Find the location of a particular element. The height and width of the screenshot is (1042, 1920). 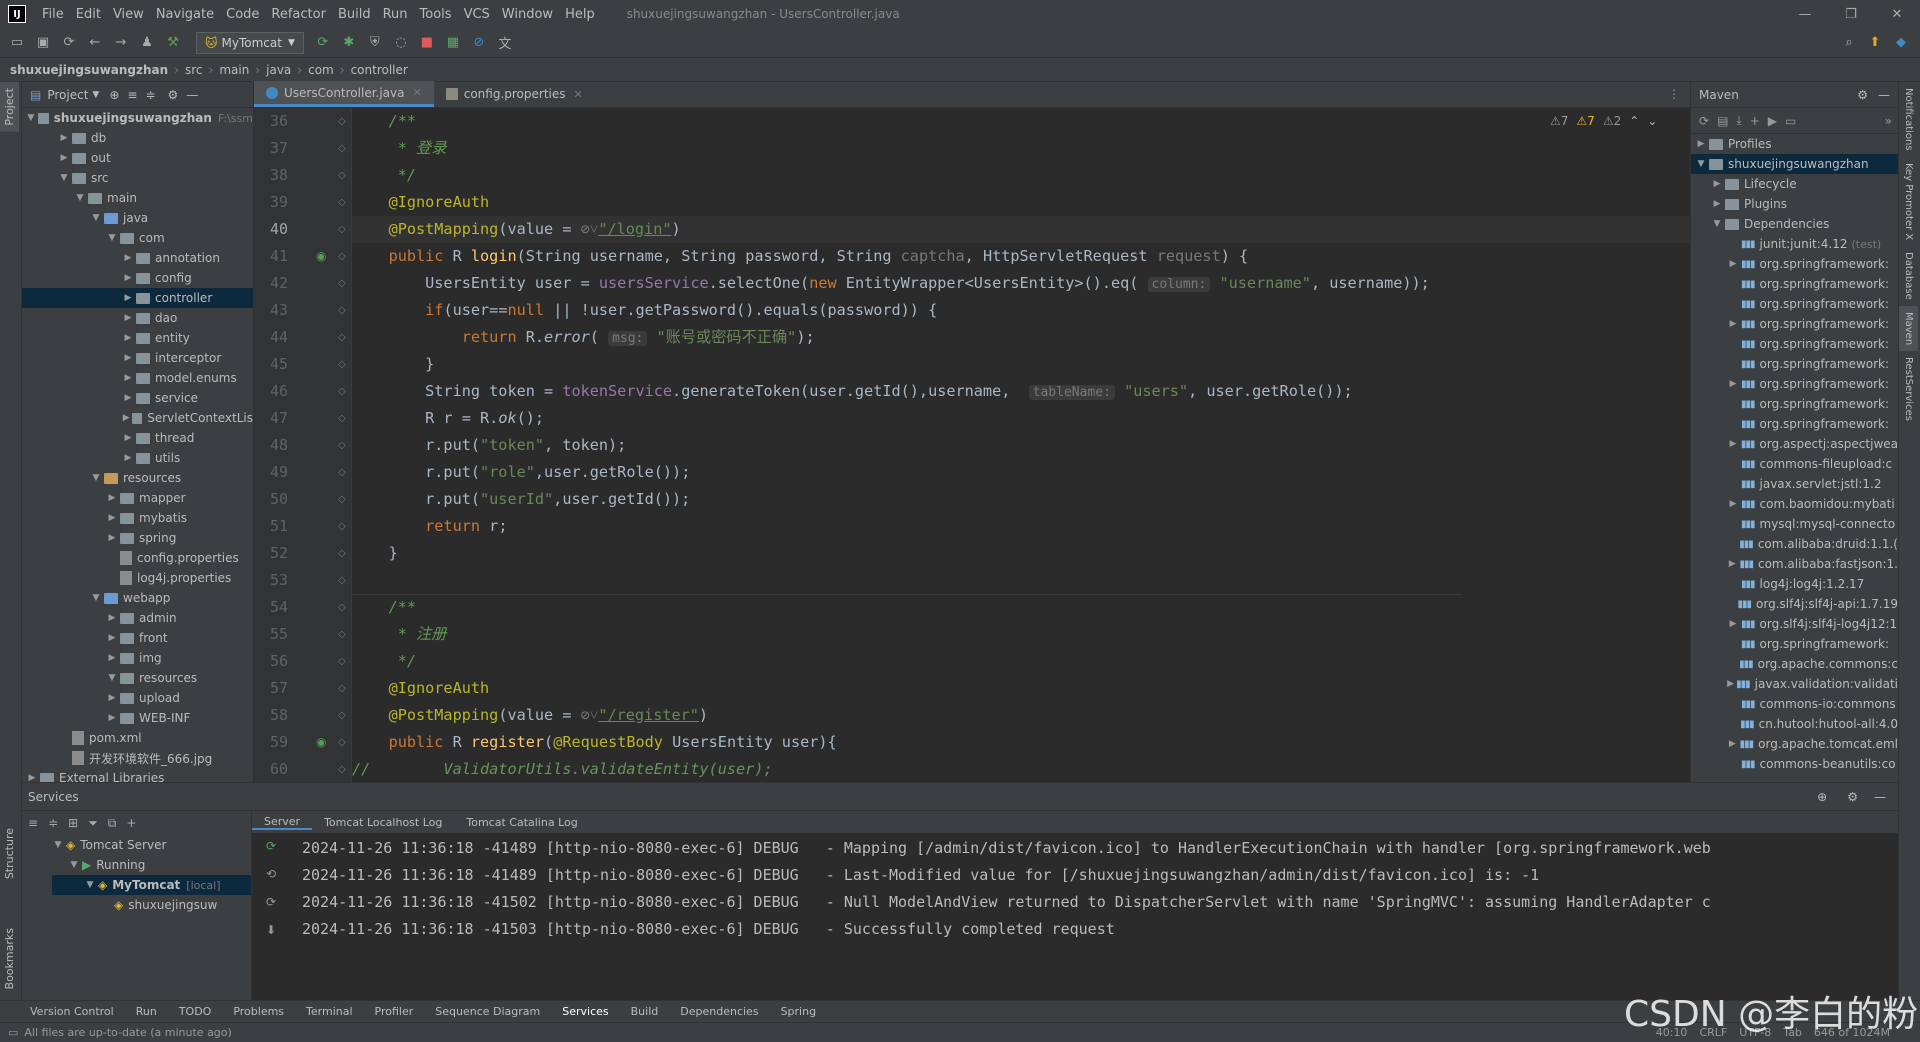

project-tree-item: ▶ WEB-INF is located at coordinates (137, 718).